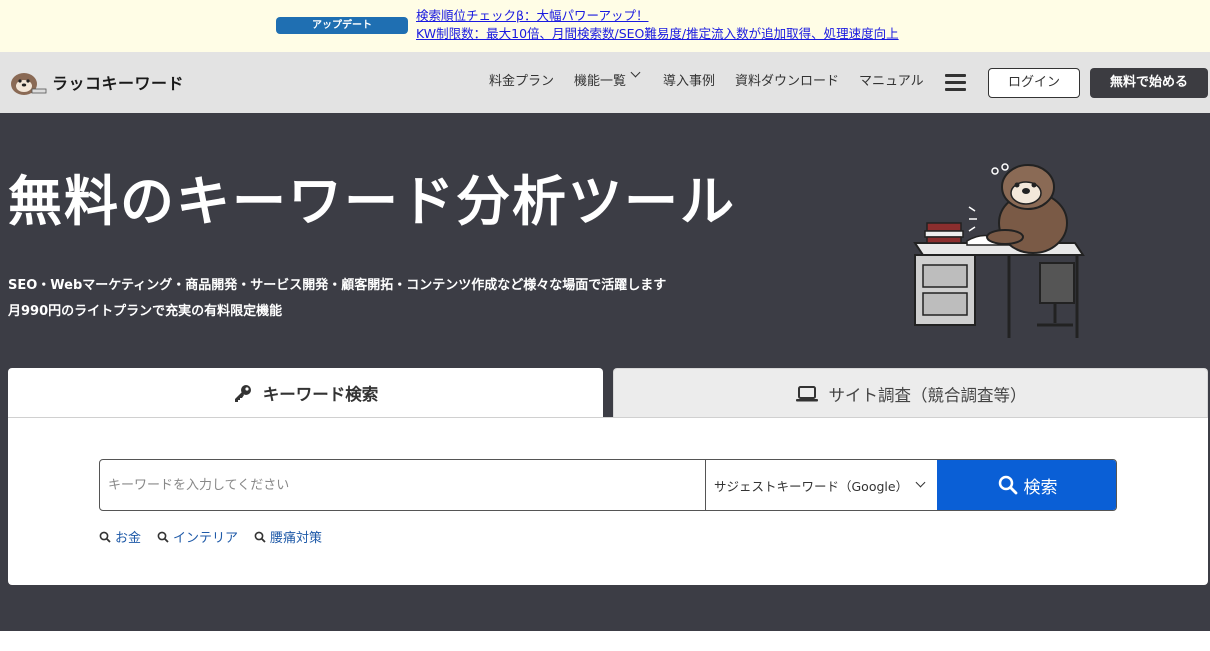 Image resolution: width=1210 pixels, height=651 pixels. I want to click on suggested-keyword-label: 腰痛対策, so click(296, 538).